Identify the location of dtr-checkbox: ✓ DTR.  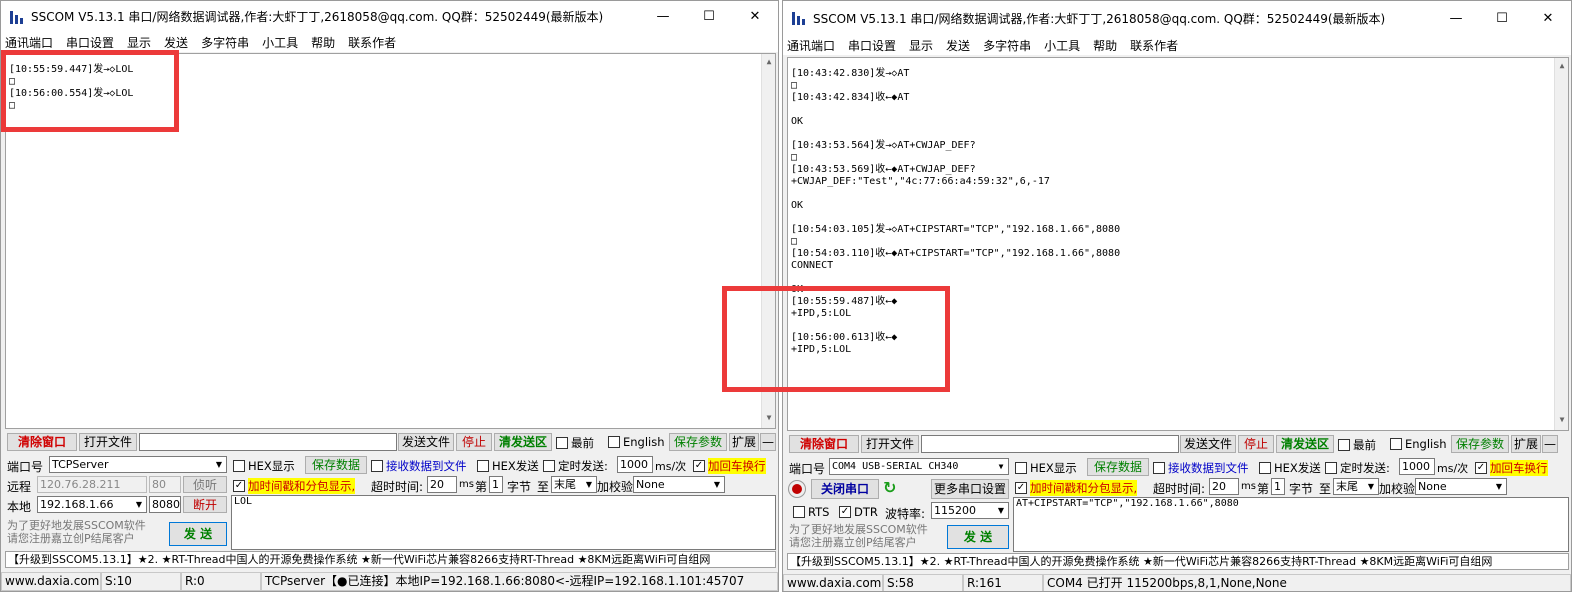
(858, 512).